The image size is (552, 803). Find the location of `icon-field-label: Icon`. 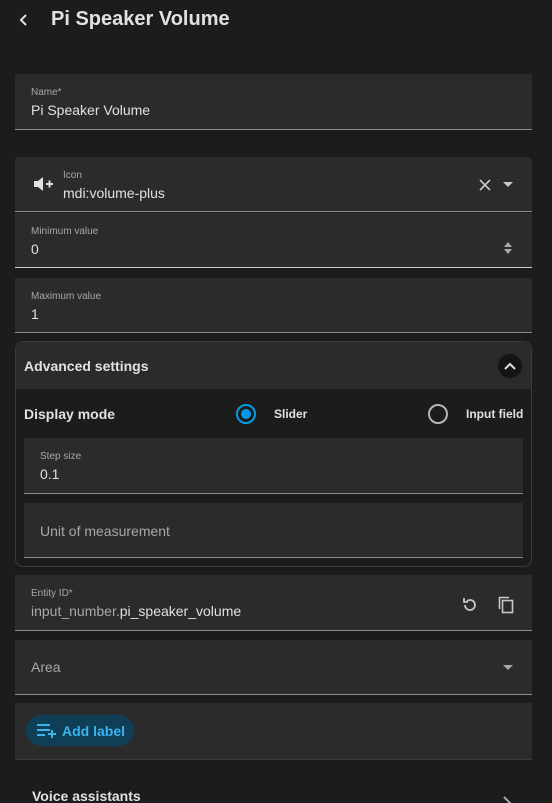

icon-field-label: Icon is located at coordinates (72, 175).